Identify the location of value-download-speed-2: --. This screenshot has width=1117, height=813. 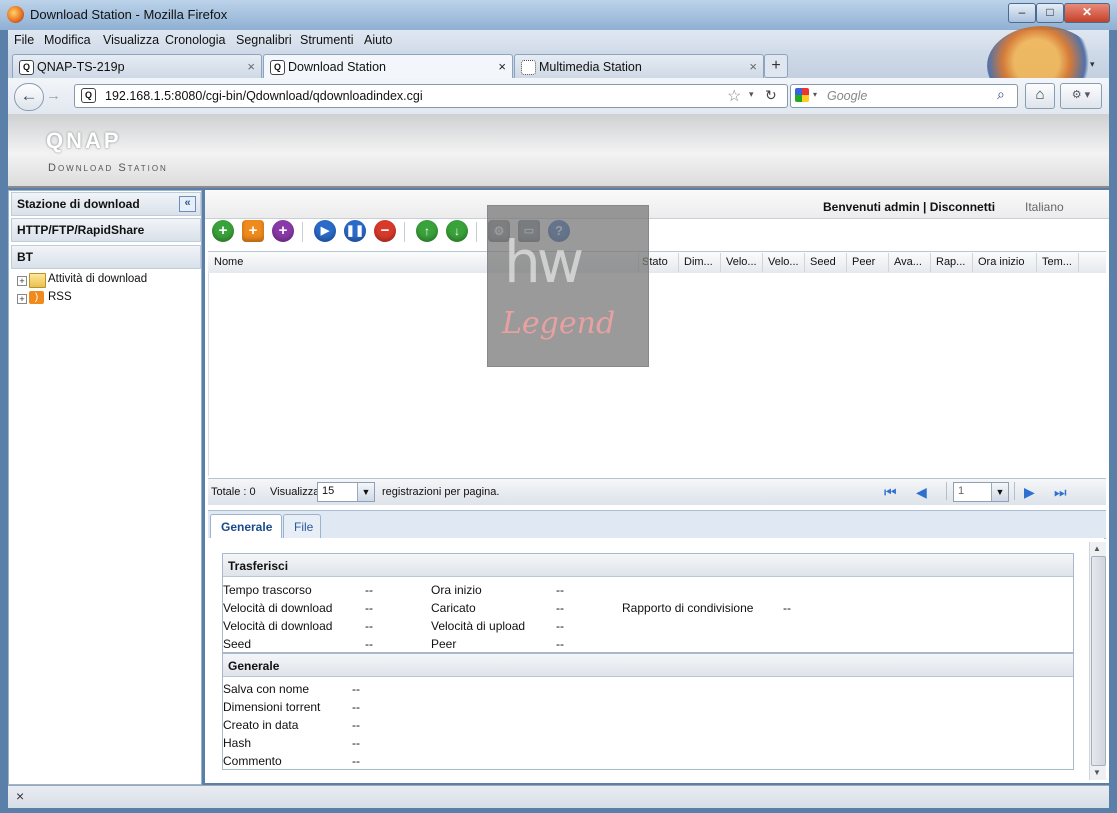
(369, 626).